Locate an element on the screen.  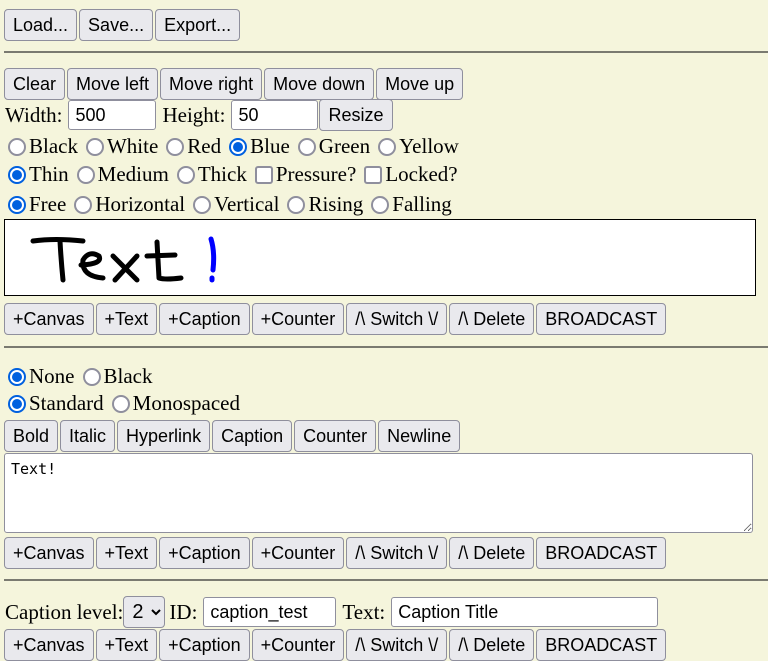
option-label: Horizontal is located at coordinates (140, 204).